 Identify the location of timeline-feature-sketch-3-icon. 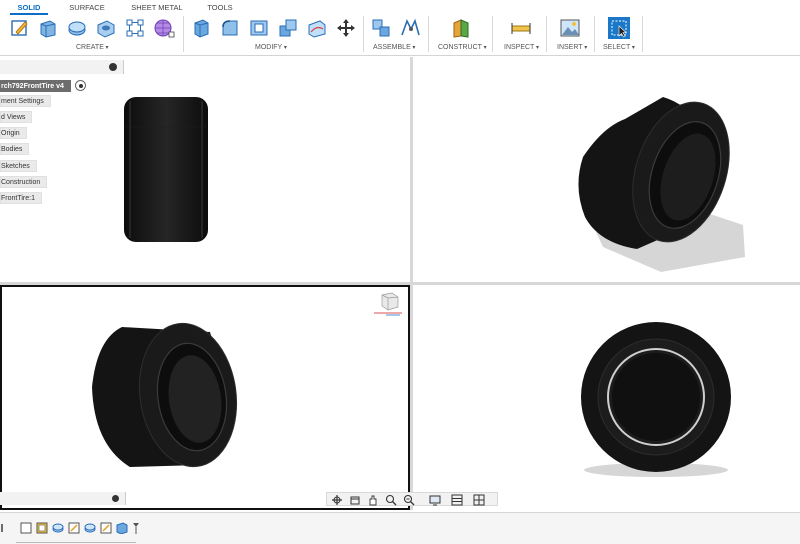
(106, 528).